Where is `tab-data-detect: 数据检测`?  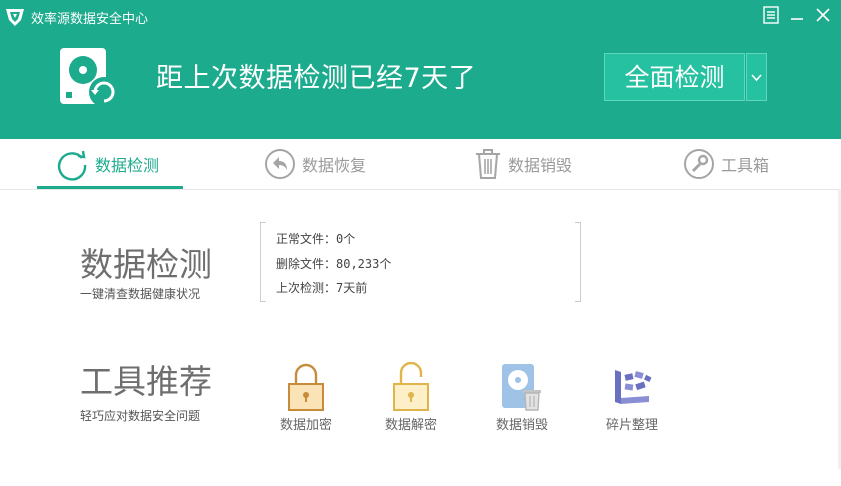
tab-data-detect: 数据检测 is located at coordinates (107, 164).